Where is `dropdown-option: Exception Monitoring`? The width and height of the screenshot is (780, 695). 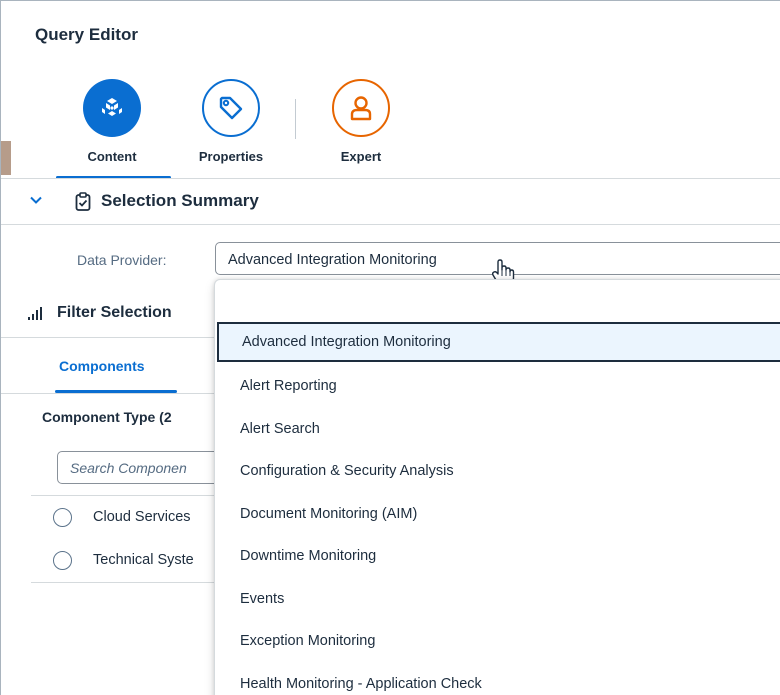
dropdown-option: Exception Monitoring is located at coordinates (497, 641).